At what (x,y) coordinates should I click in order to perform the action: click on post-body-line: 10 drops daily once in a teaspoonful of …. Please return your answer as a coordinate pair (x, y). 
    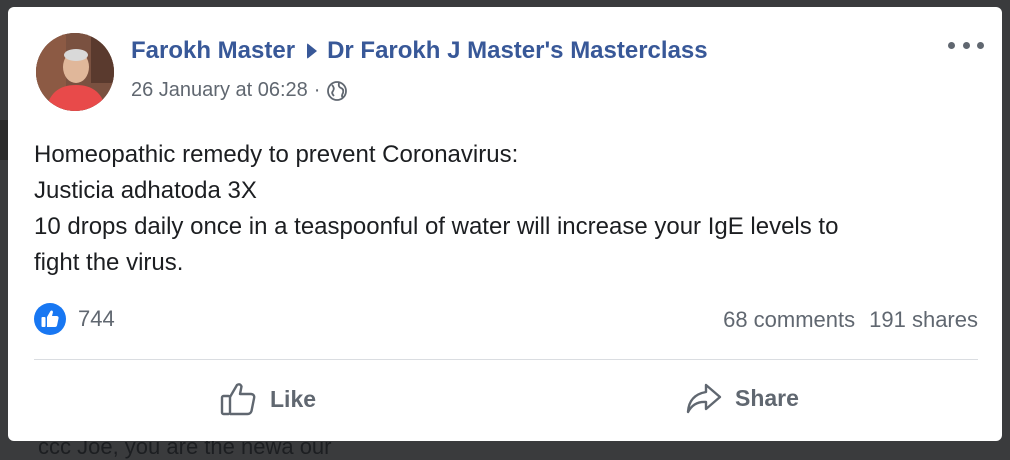
    Looking at the image, I should click on (436, 226).